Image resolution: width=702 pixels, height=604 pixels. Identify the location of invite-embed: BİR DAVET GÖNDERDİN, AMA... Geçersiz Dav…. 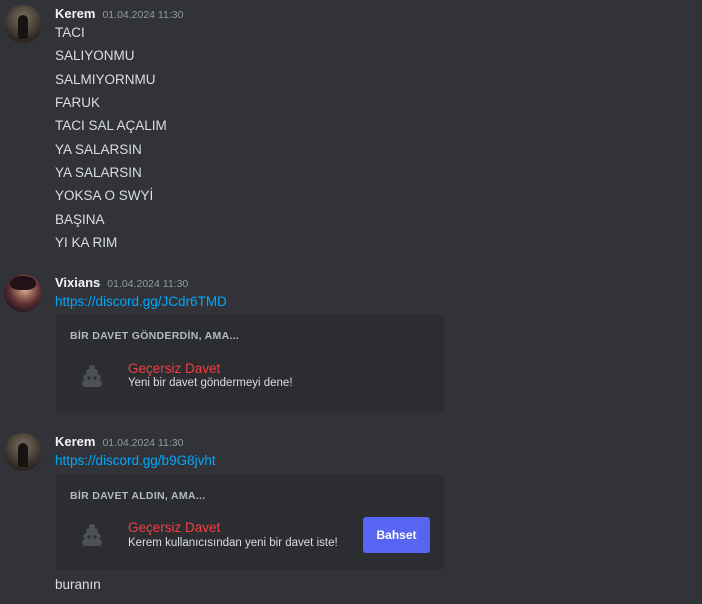
(250, 363).